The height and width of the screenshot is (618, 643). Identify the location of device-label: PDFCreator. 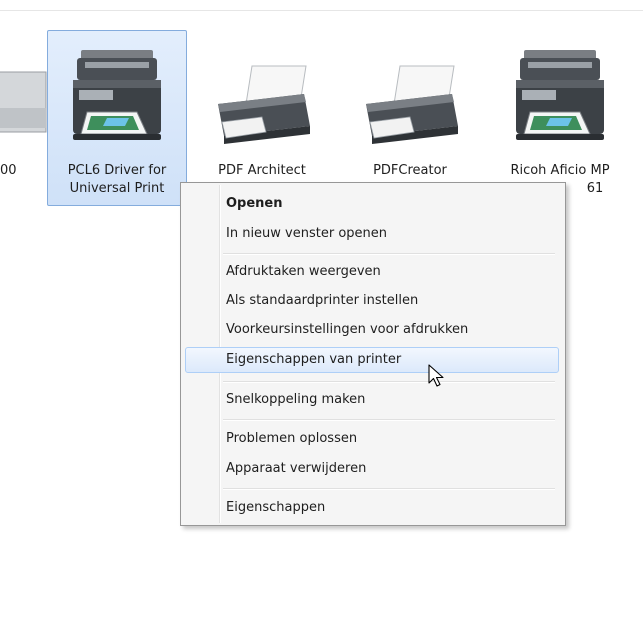
(410, 170).